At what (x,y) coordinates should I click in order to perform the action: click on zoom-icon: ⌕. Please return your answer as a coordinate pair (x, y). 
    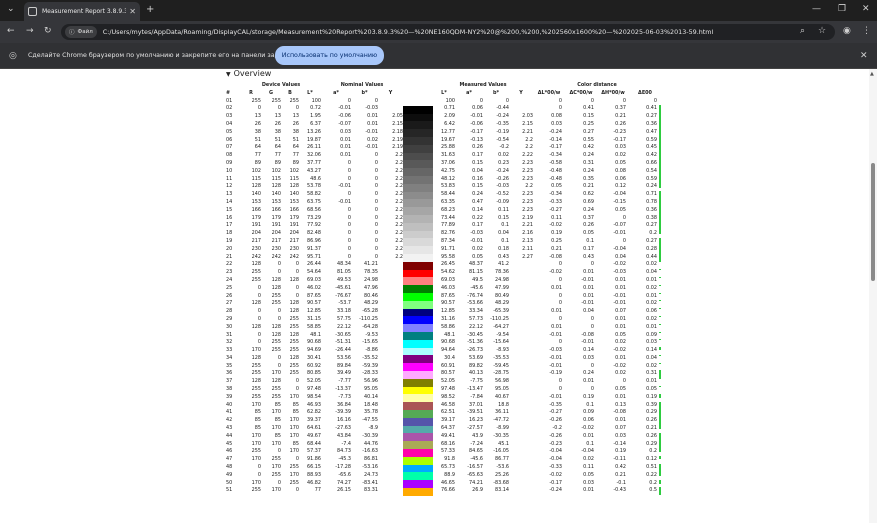
    Looking at the image, I should click on (802, 31).